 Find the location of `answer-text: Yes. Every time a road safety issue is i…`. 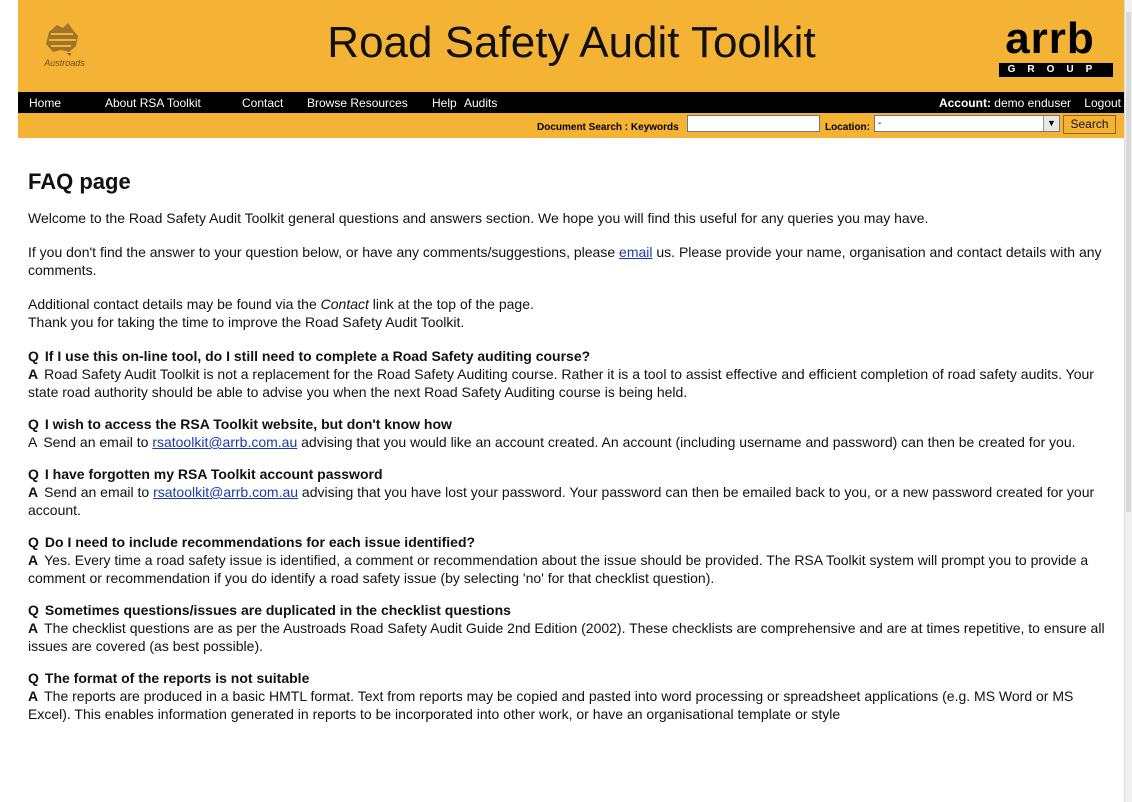

answer-text: Yes. Every time a road safety issue is i… is located at coordinates (558, 569).